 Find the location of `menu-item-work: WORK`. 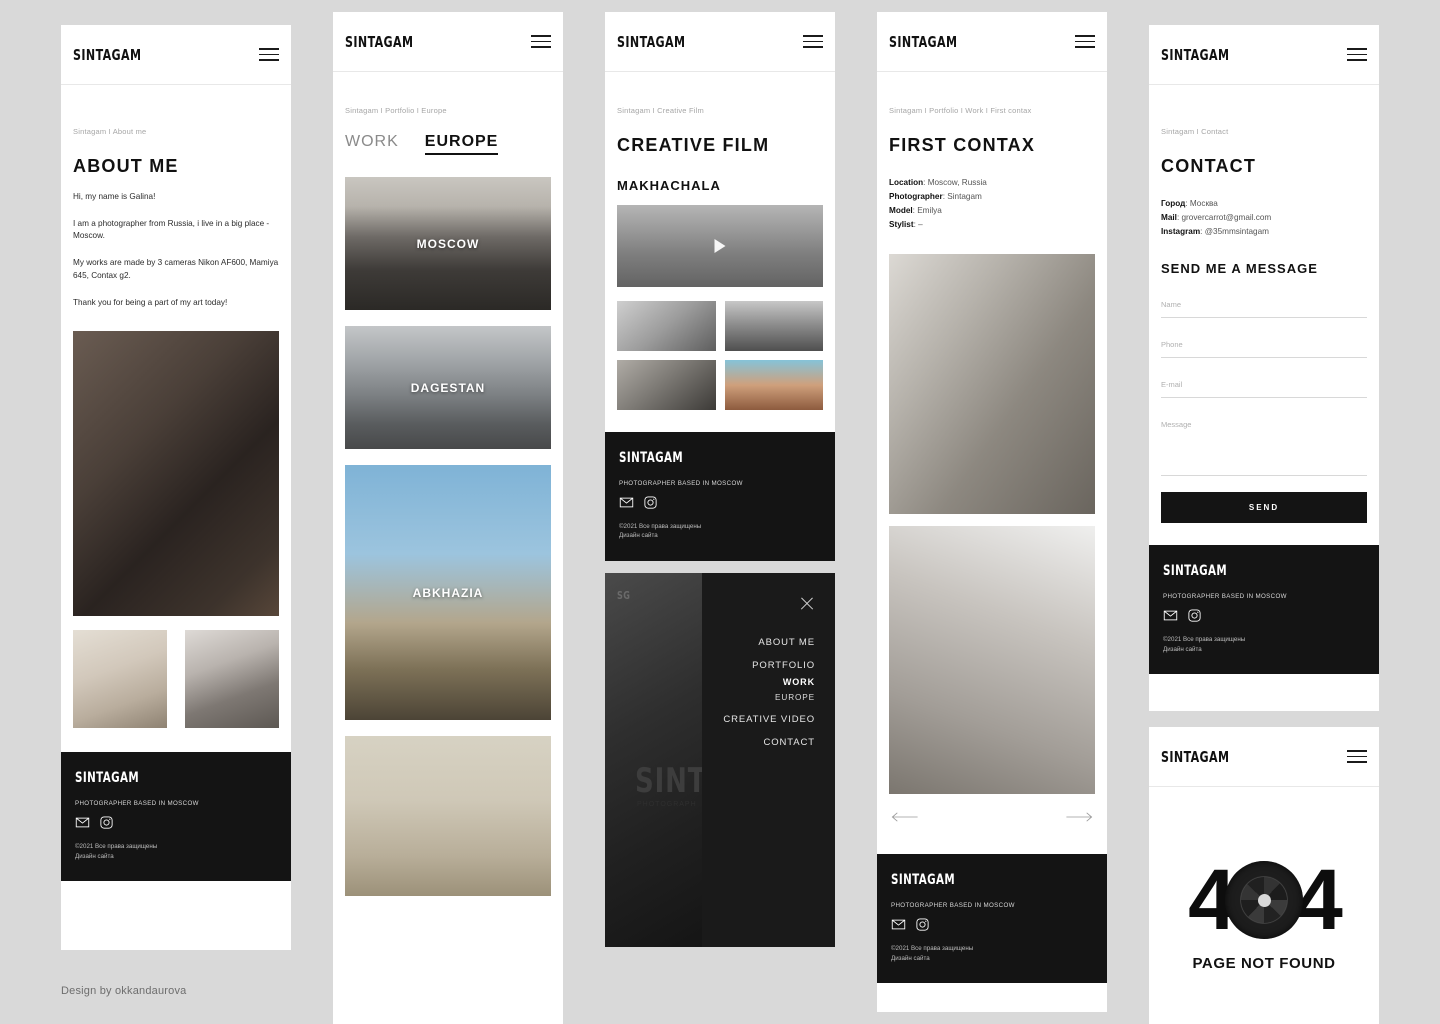

menu-item-work: WORK is located at coordinates (758, 682).